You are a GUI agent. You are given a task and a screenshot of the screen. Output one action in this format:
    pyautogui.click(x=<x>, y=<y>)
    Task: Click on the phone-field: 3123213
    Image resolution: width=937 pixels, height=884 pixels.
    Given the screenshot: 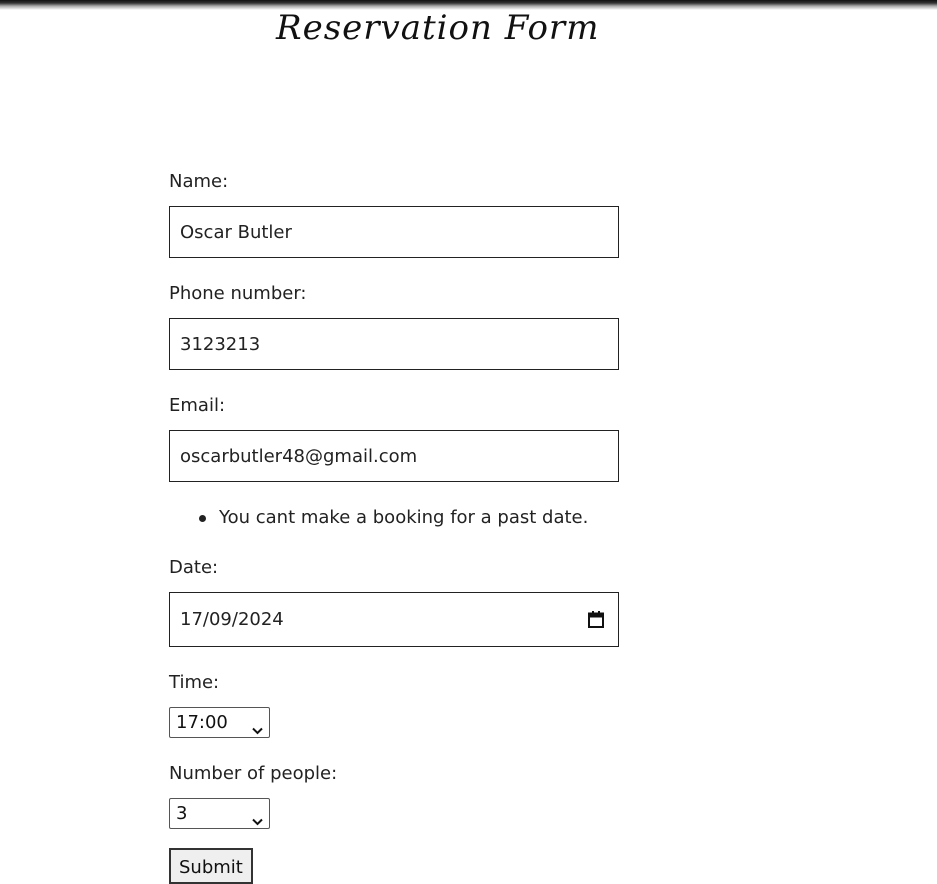 What is the action you would take?
    pyautogui.click(x=394, y=344)
    